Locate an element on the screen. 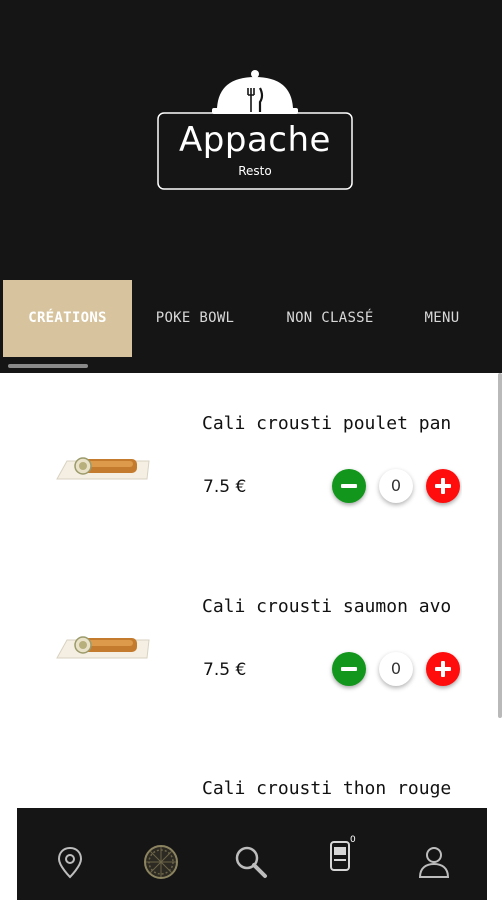 The width and height of the screenshot is (504, 900). product-item: Cali crousti thon rouge is located at coordinates (231, 793).